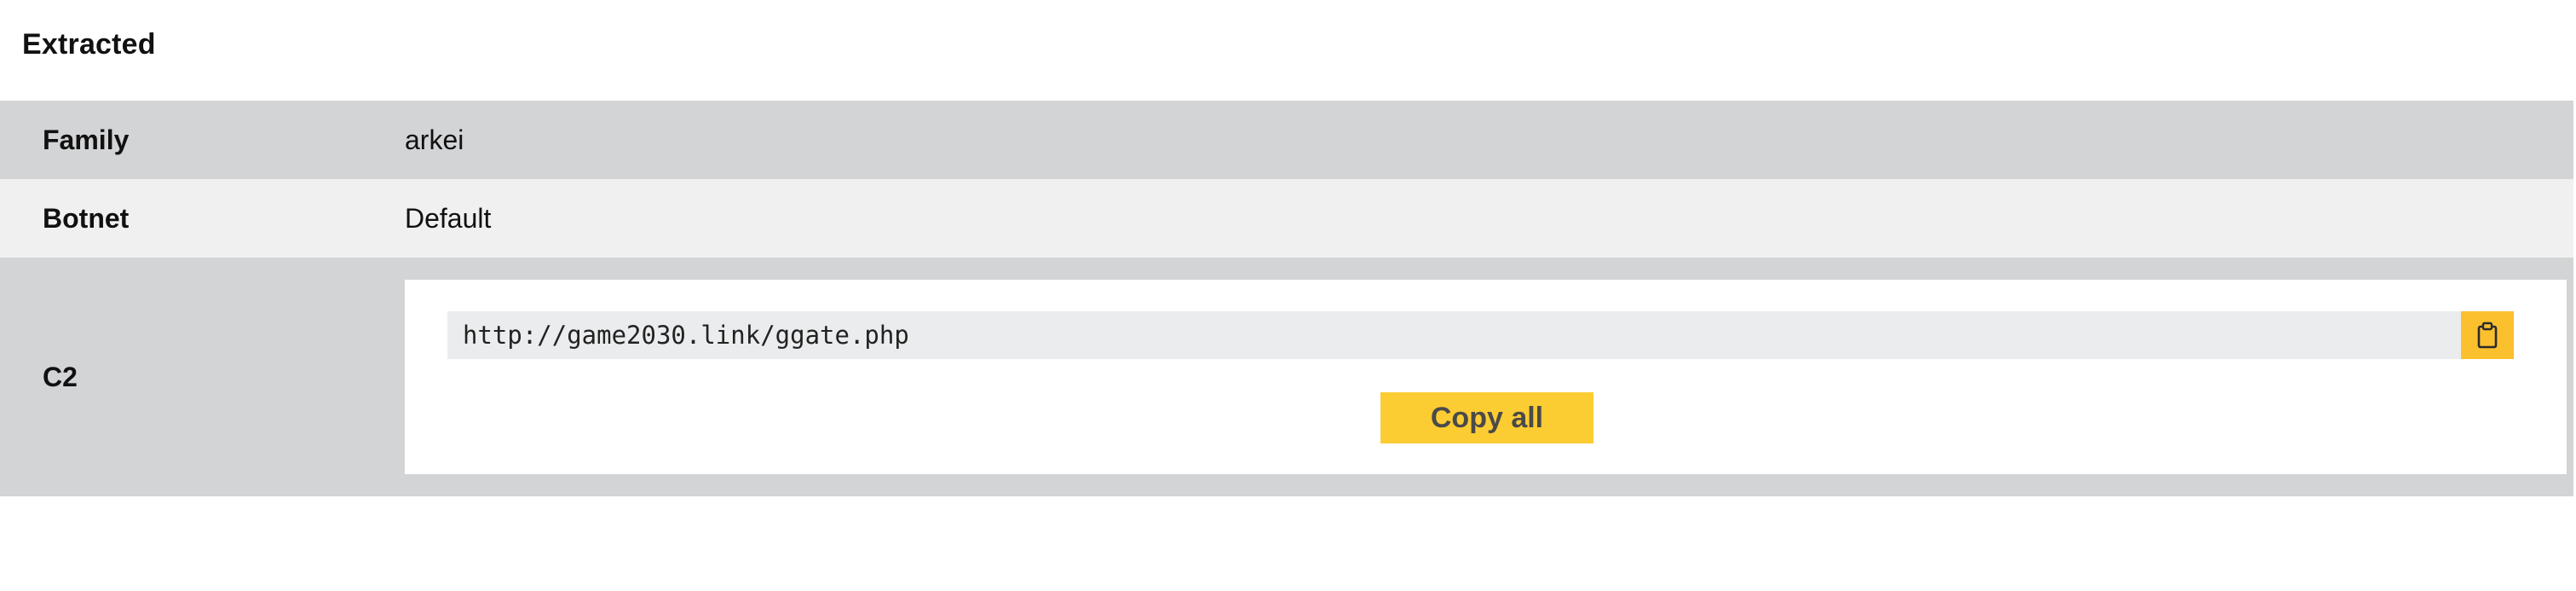 Image resolution: width=2576 pixels, height=591 pixels. I want to click on row-value-family: arkei, so click(434, 139).